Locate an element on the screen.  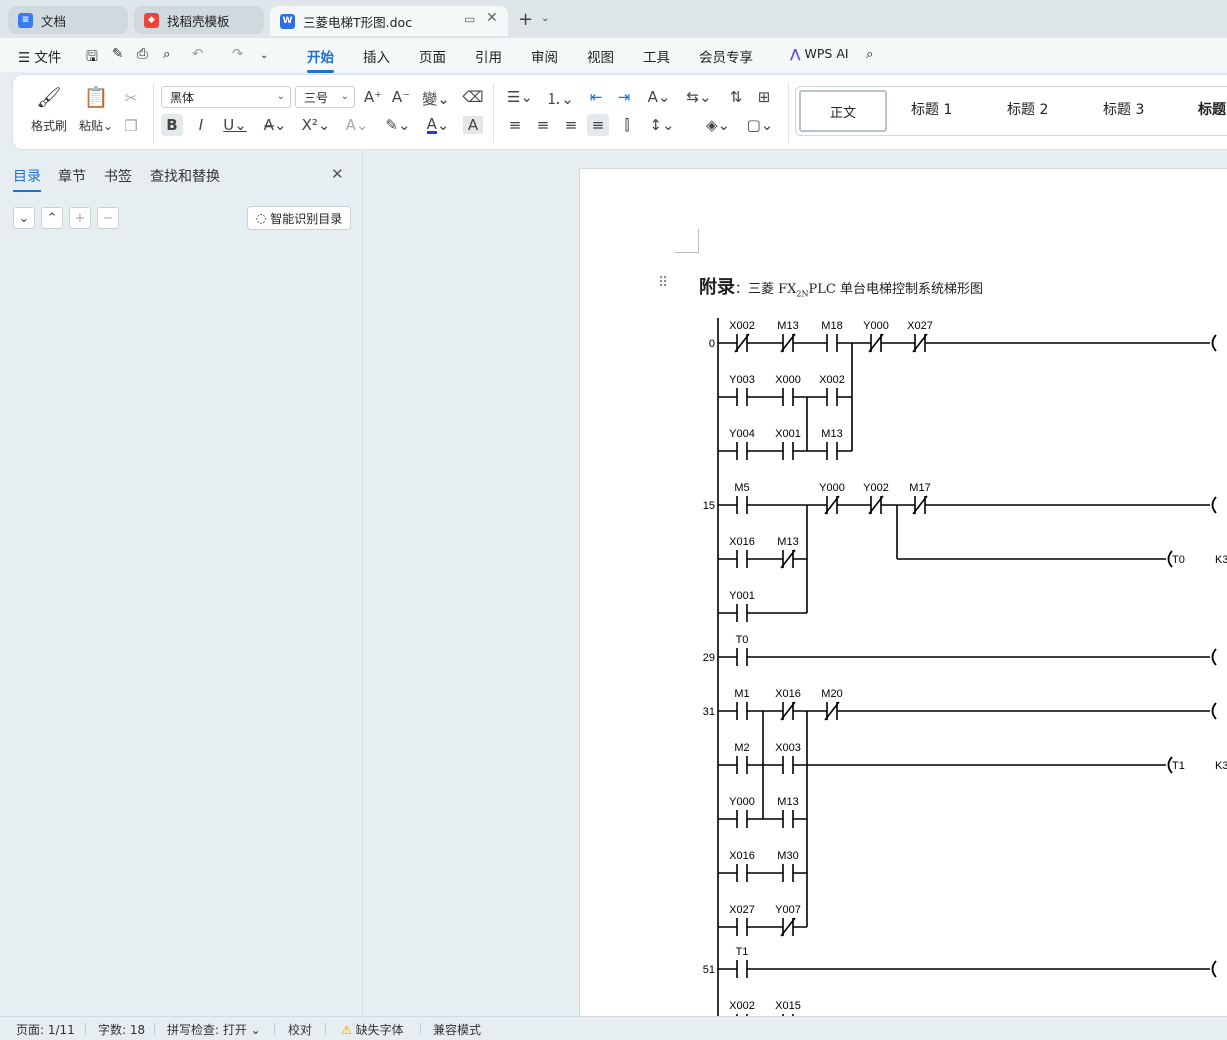
tab-toc: 目录 is located at coordinates (27, 179).